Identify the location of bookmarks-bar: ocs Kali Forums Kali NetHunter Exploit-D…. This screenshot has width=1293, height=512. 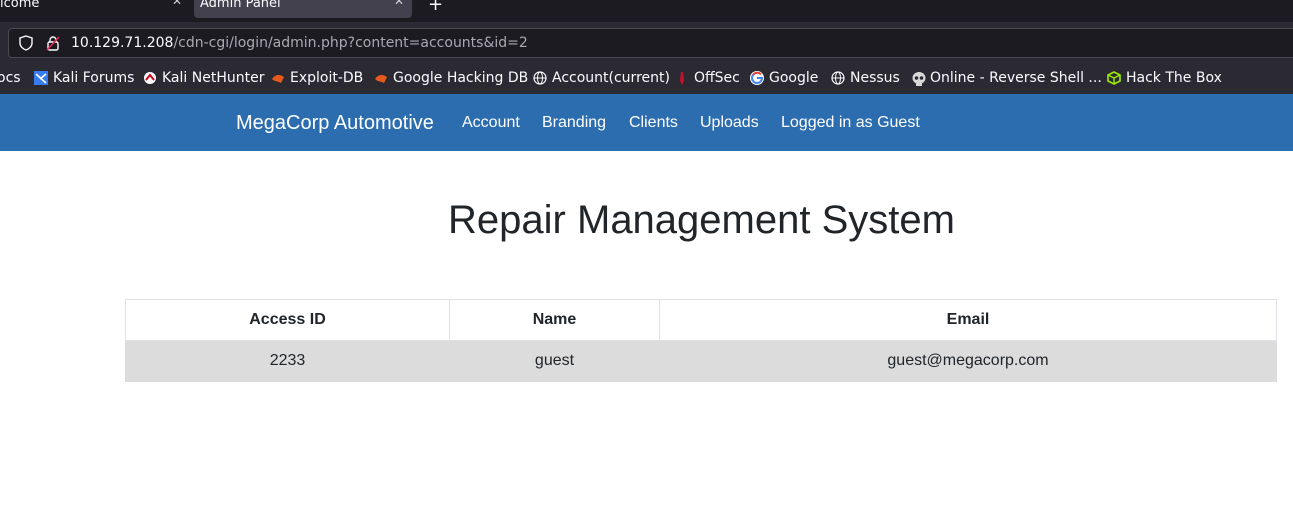
(646, 79).